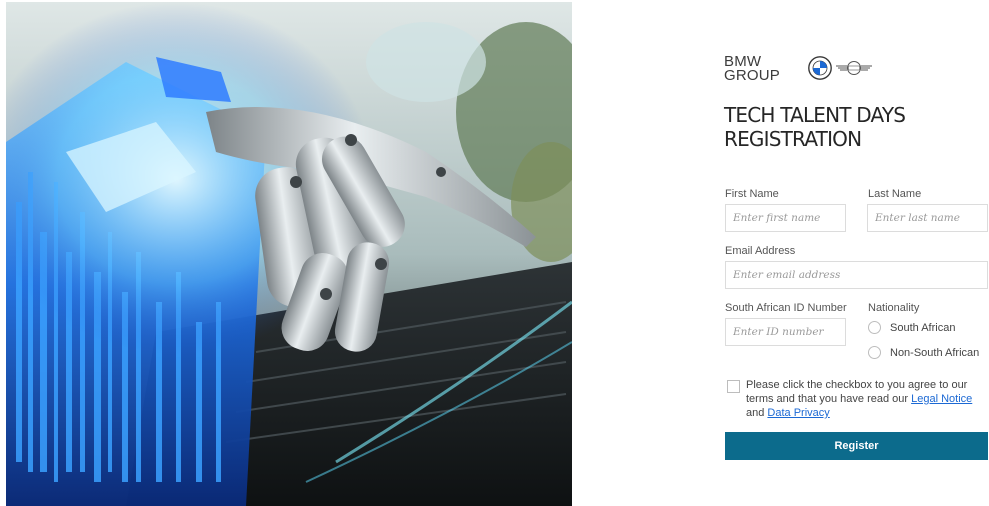 The image size is (989, 506). What do you see at coordinates (793, 139) in the screenshot?
I see `title-line2: REGISTRATION` at bounding box center [793, 139].